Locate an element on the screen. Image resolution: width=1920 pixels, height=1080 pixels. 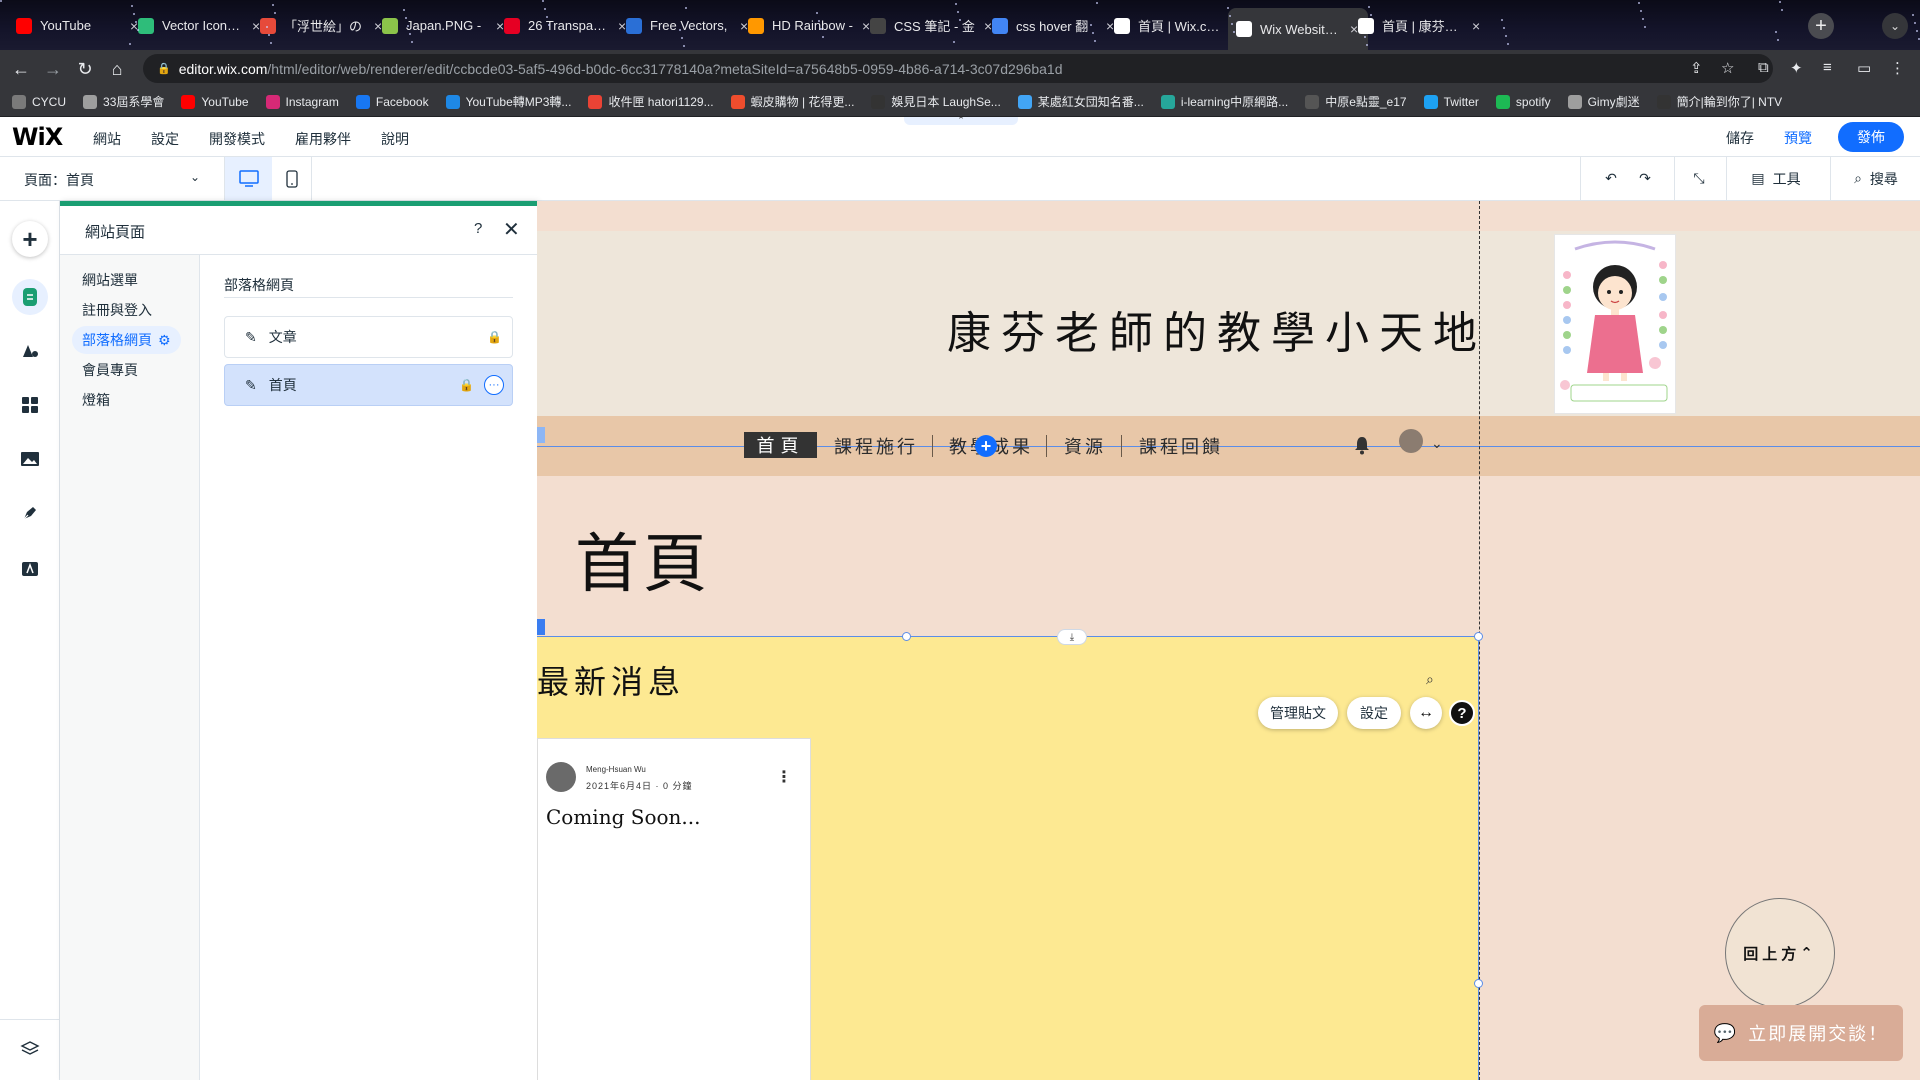
browser-tab: 首頁 | Wix.com× is located at coordinates (1176, 25).